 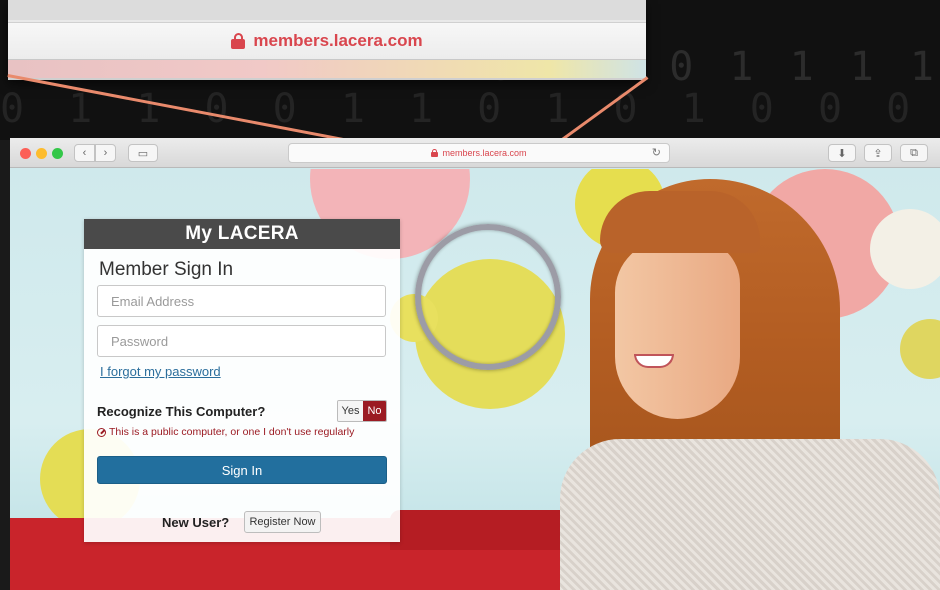 I want to click on address-bar: members.lacera.com ↻, so click(x=479, y=153).